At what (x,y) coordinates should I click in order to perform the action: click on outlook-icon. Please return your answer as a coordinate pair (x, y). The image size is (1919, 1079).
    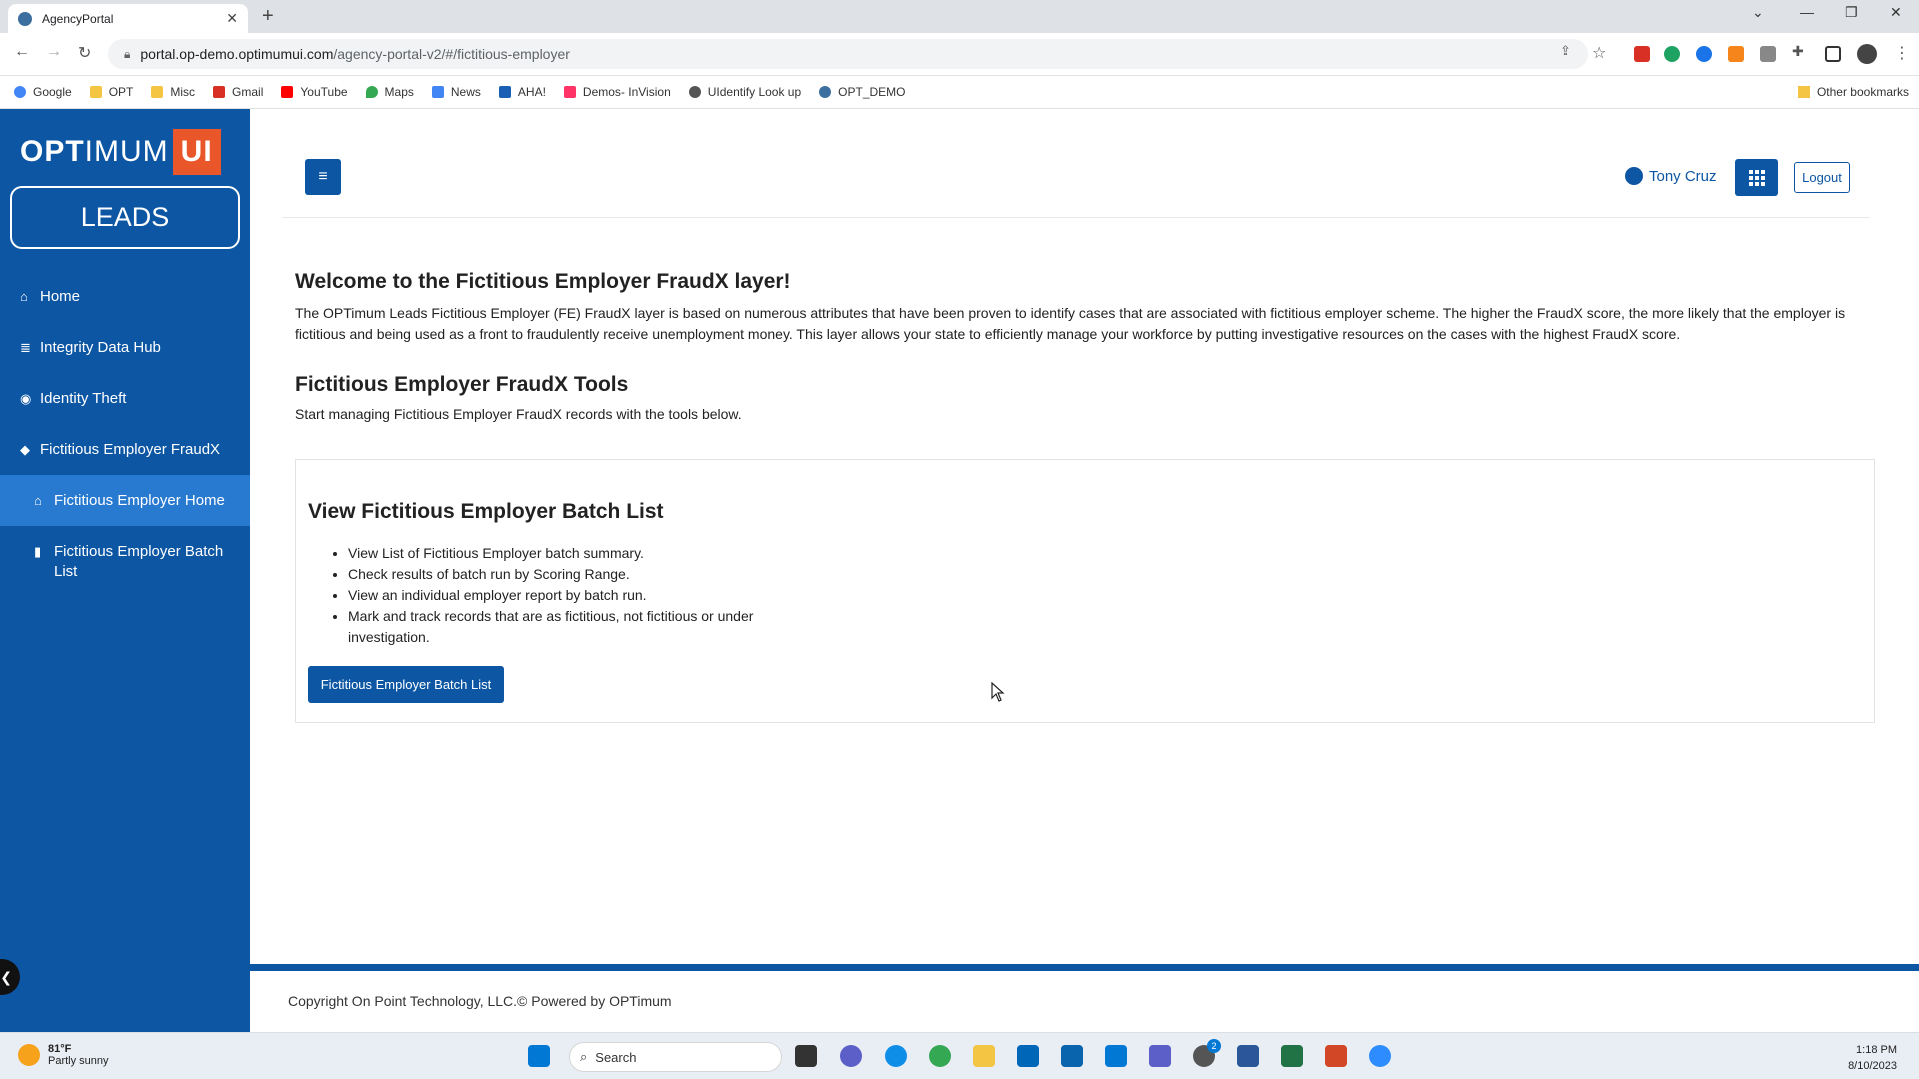
    Looking at the image, I should click on (1116, 1056).